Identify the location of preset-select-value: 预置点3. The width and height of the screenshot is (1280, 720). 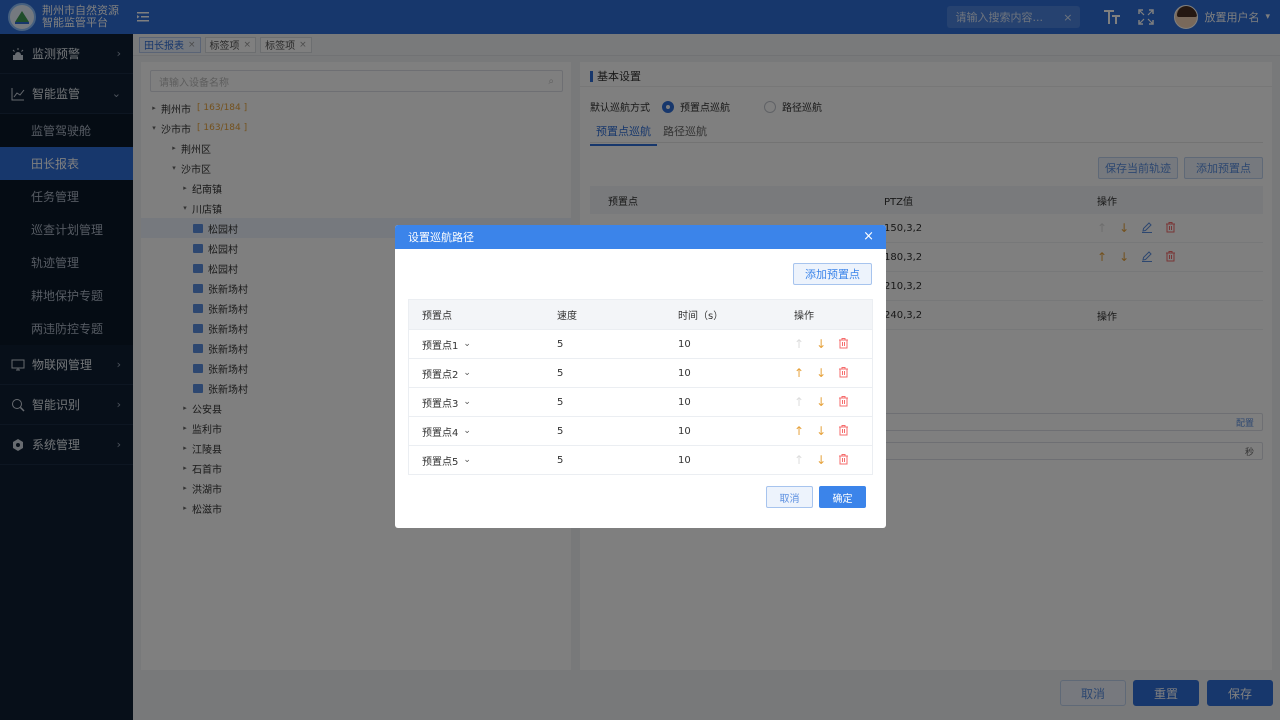
(440, 404).